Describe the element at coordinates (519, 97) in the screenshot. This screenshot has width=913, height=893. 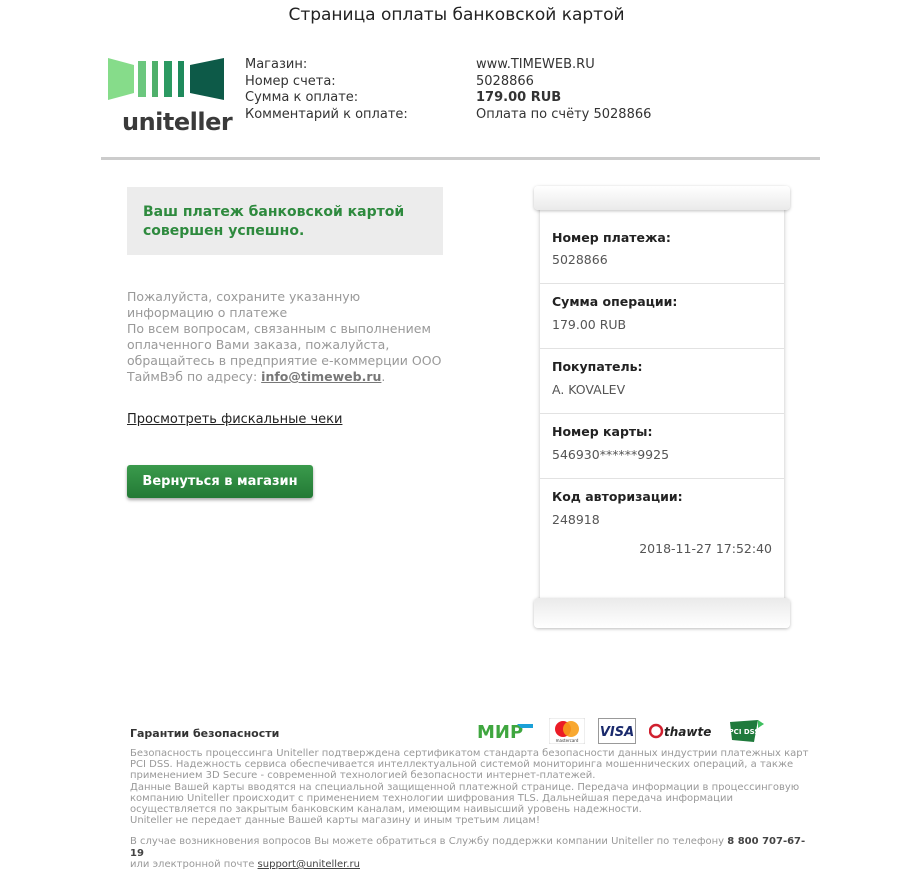
I see `amount-value: 179.00 RUB` at that location.